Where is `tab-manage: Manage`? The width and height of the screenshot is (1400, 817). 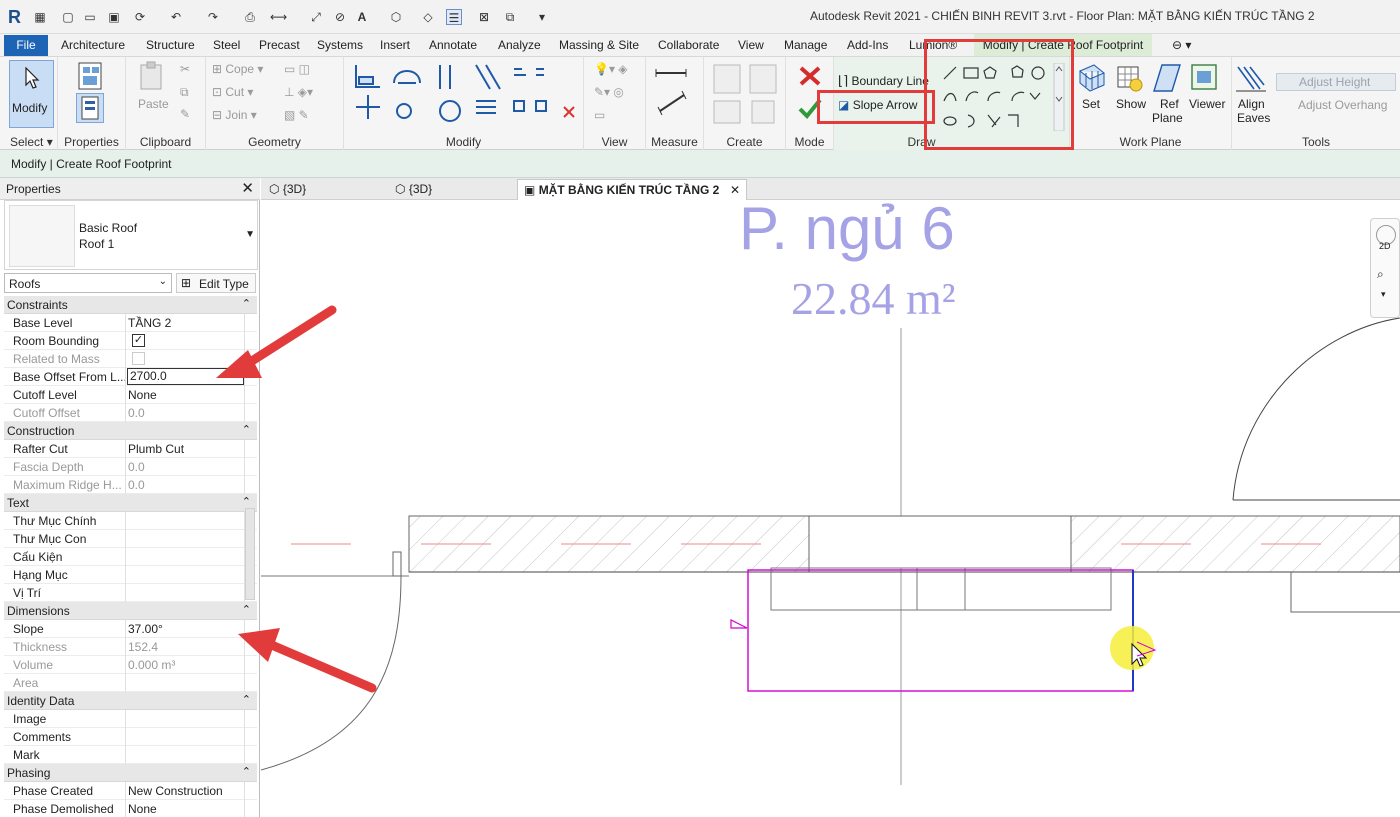
tab-manage: Manage is located at coordinates (805, 45).